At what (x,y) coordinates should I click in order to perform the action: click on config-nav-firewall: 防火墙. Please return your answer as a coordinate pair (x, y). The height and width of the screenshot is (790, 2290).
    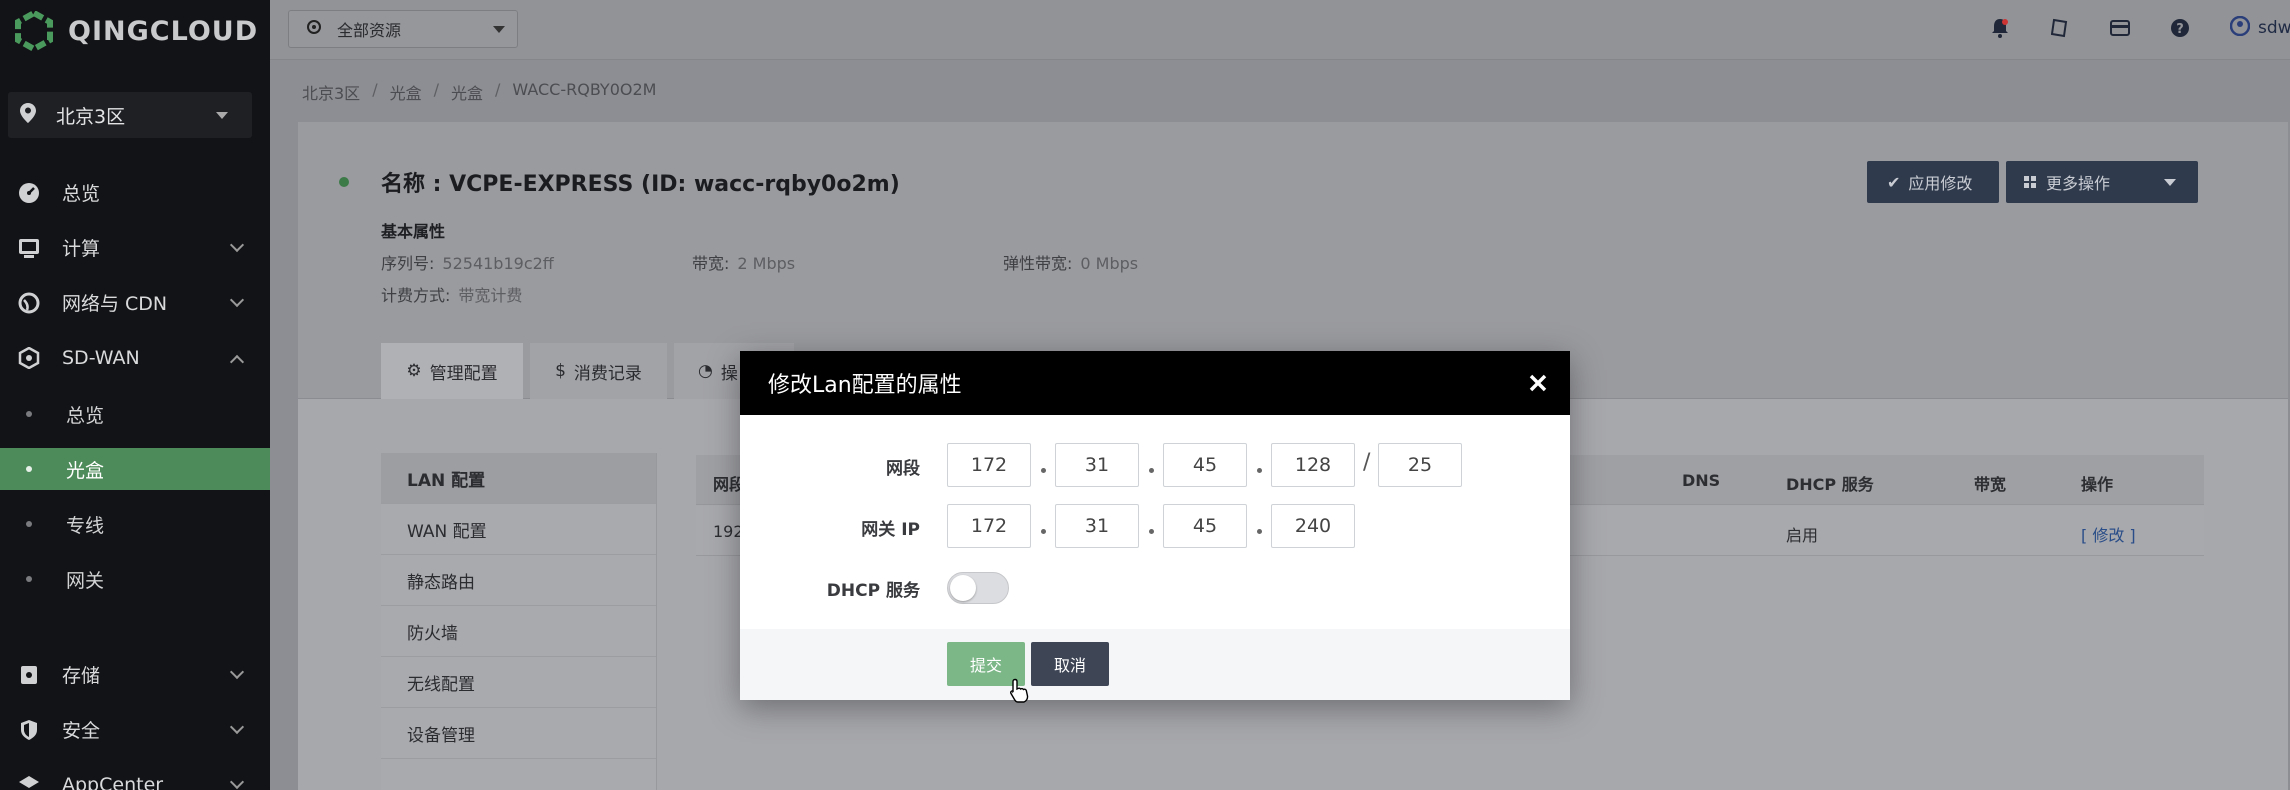
    Looking at the image, I should click on (518, 631).